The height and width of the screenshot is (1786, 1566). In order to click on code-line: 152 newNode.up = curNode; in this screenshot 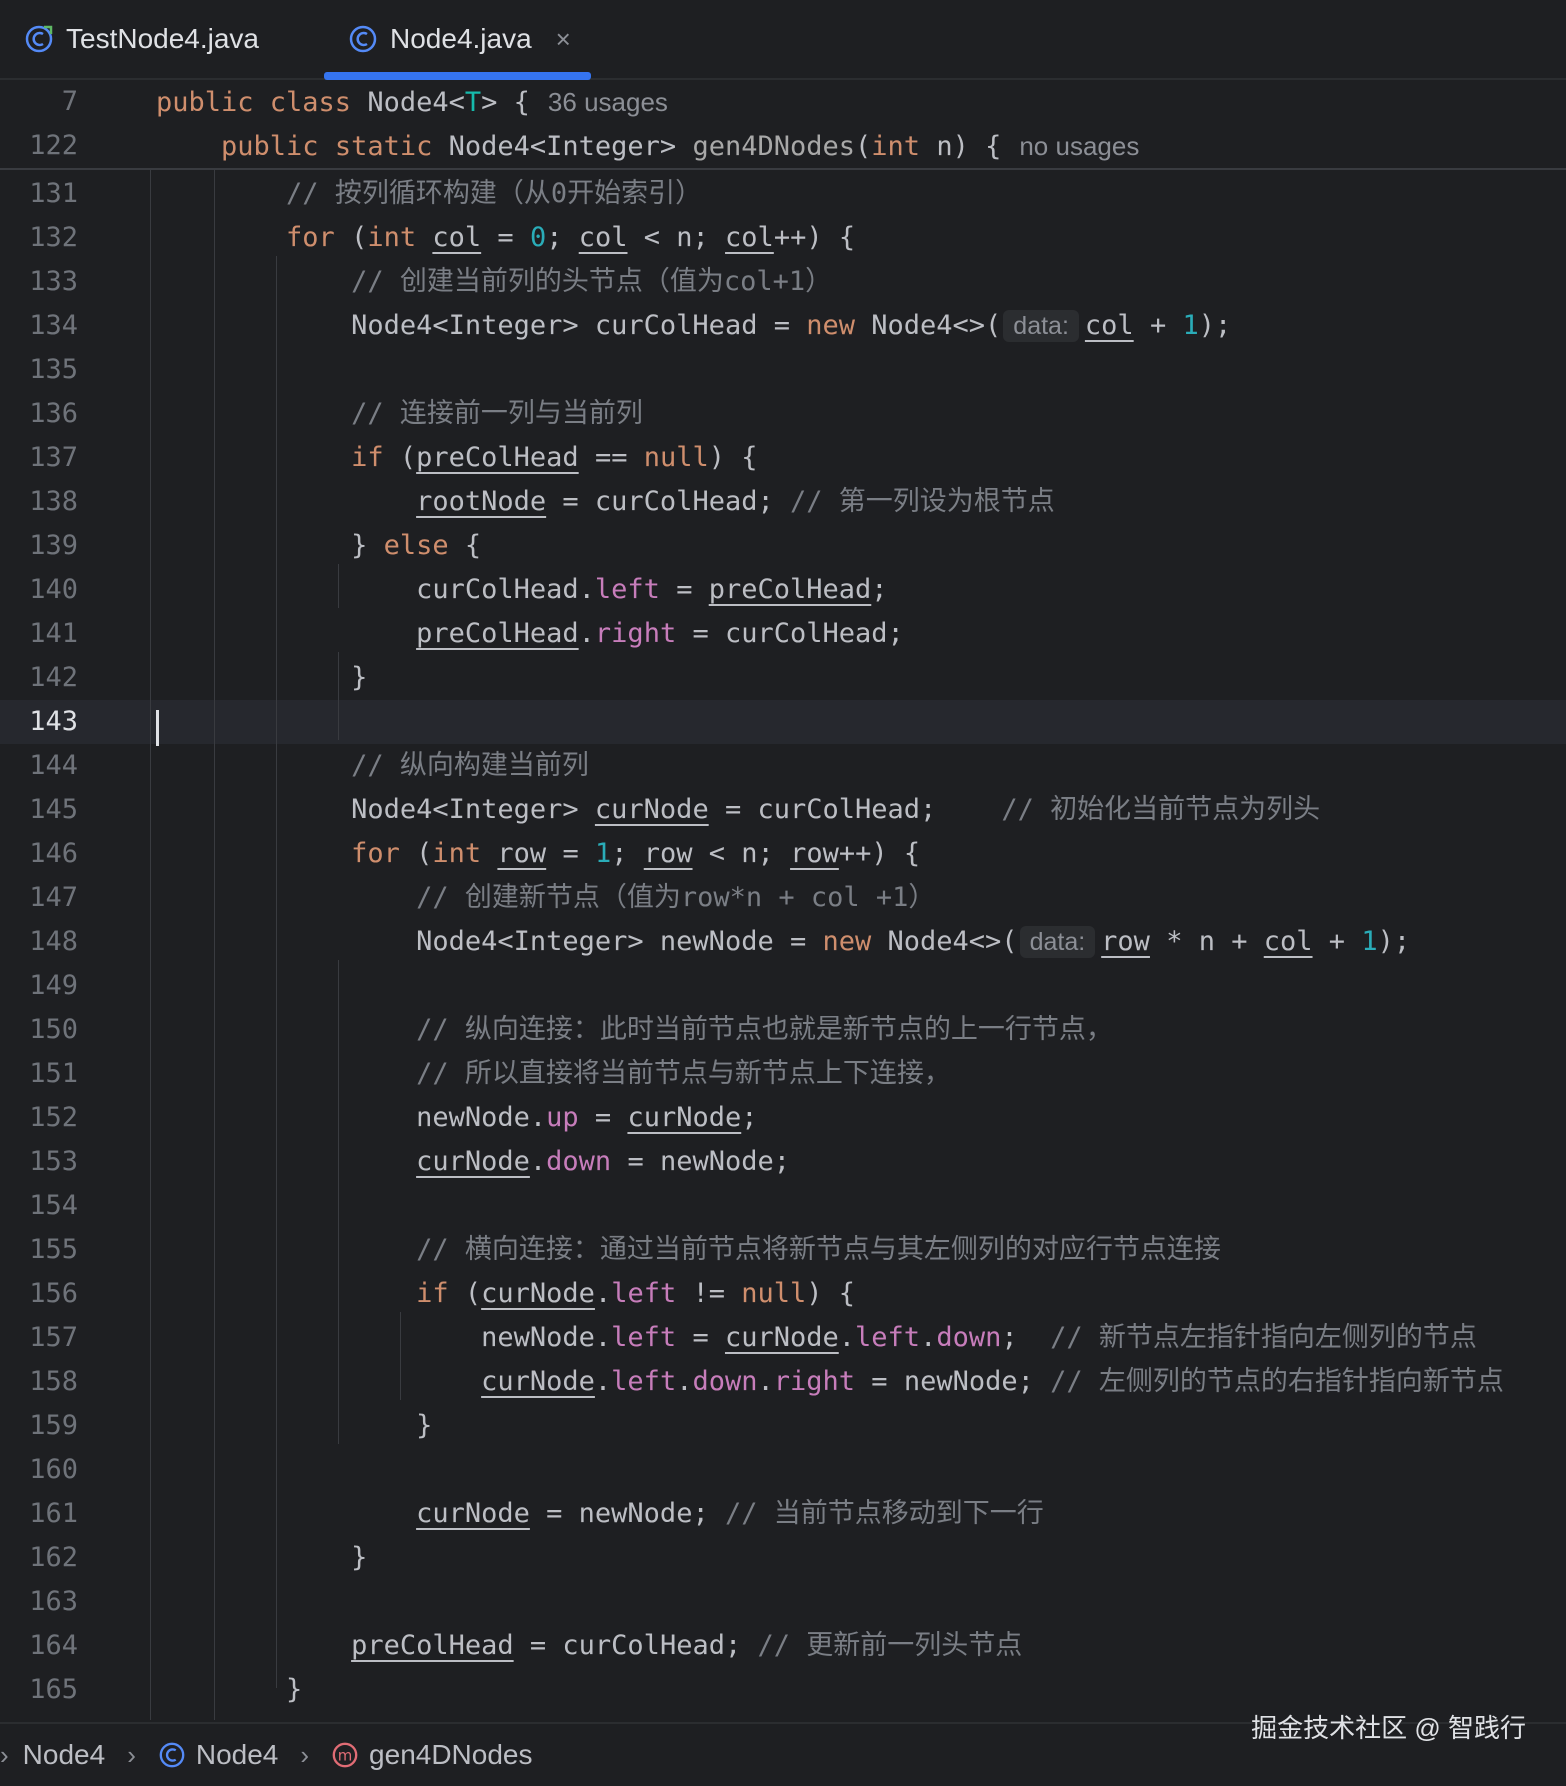, I will do `click(783, 1118)`.